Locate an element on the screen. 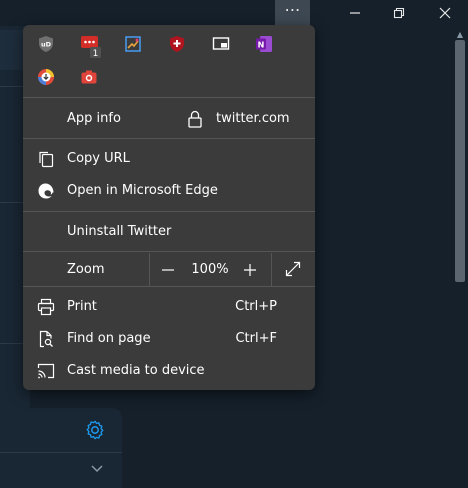 The width and height of the screenshot is (468, 488). extension-badge: 1 is located at coordinates (96, 54).